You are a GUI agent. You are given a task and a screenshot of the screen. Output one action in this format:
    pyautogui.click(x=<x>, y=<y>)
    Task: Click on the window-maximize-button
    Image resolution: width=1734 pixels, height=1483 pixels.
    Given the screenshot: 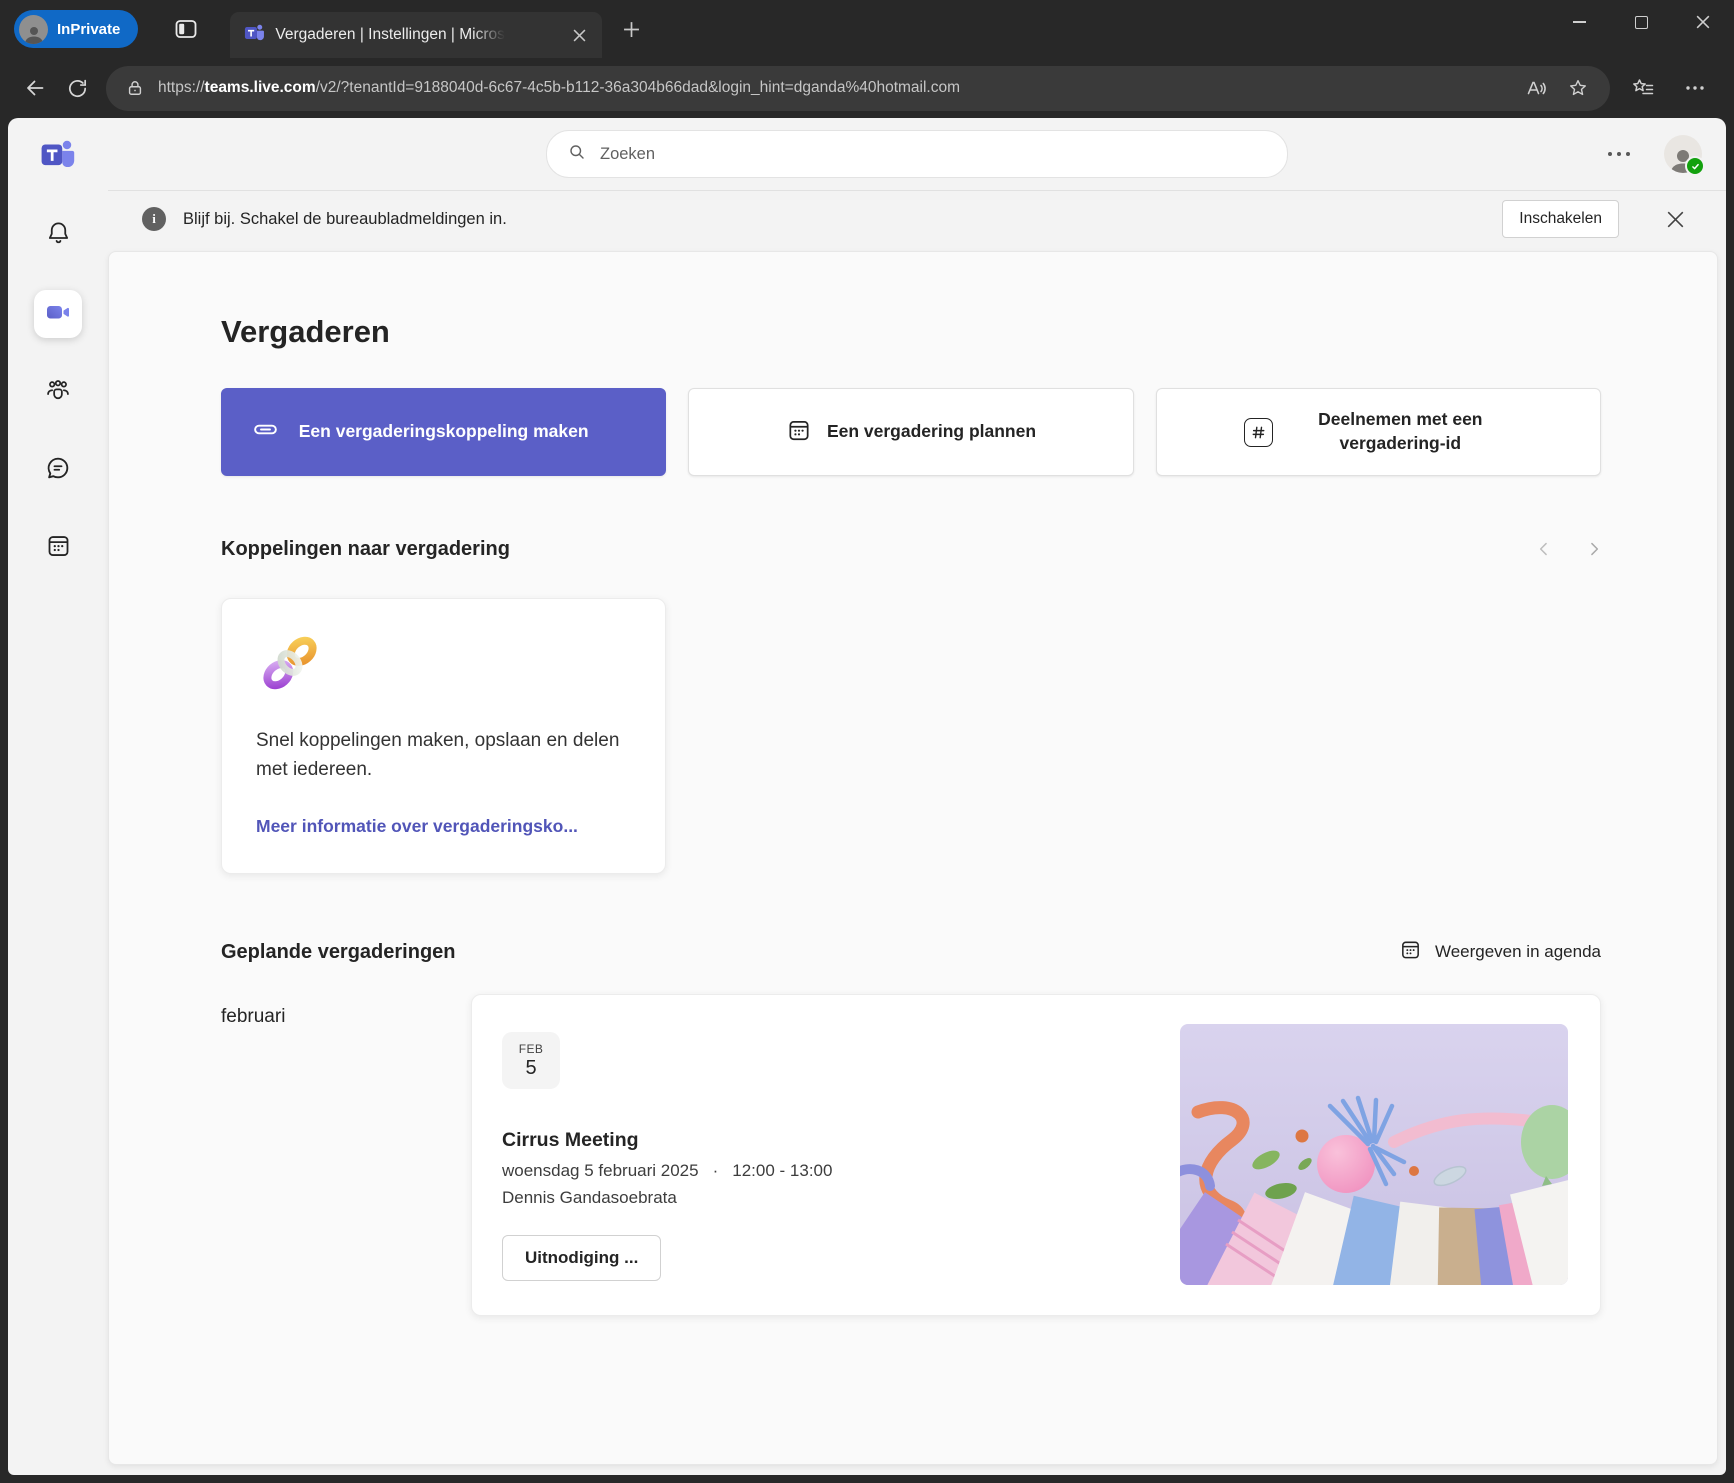 What is the action you would take?
    pyautogui.click(x=1641, y=22)
    